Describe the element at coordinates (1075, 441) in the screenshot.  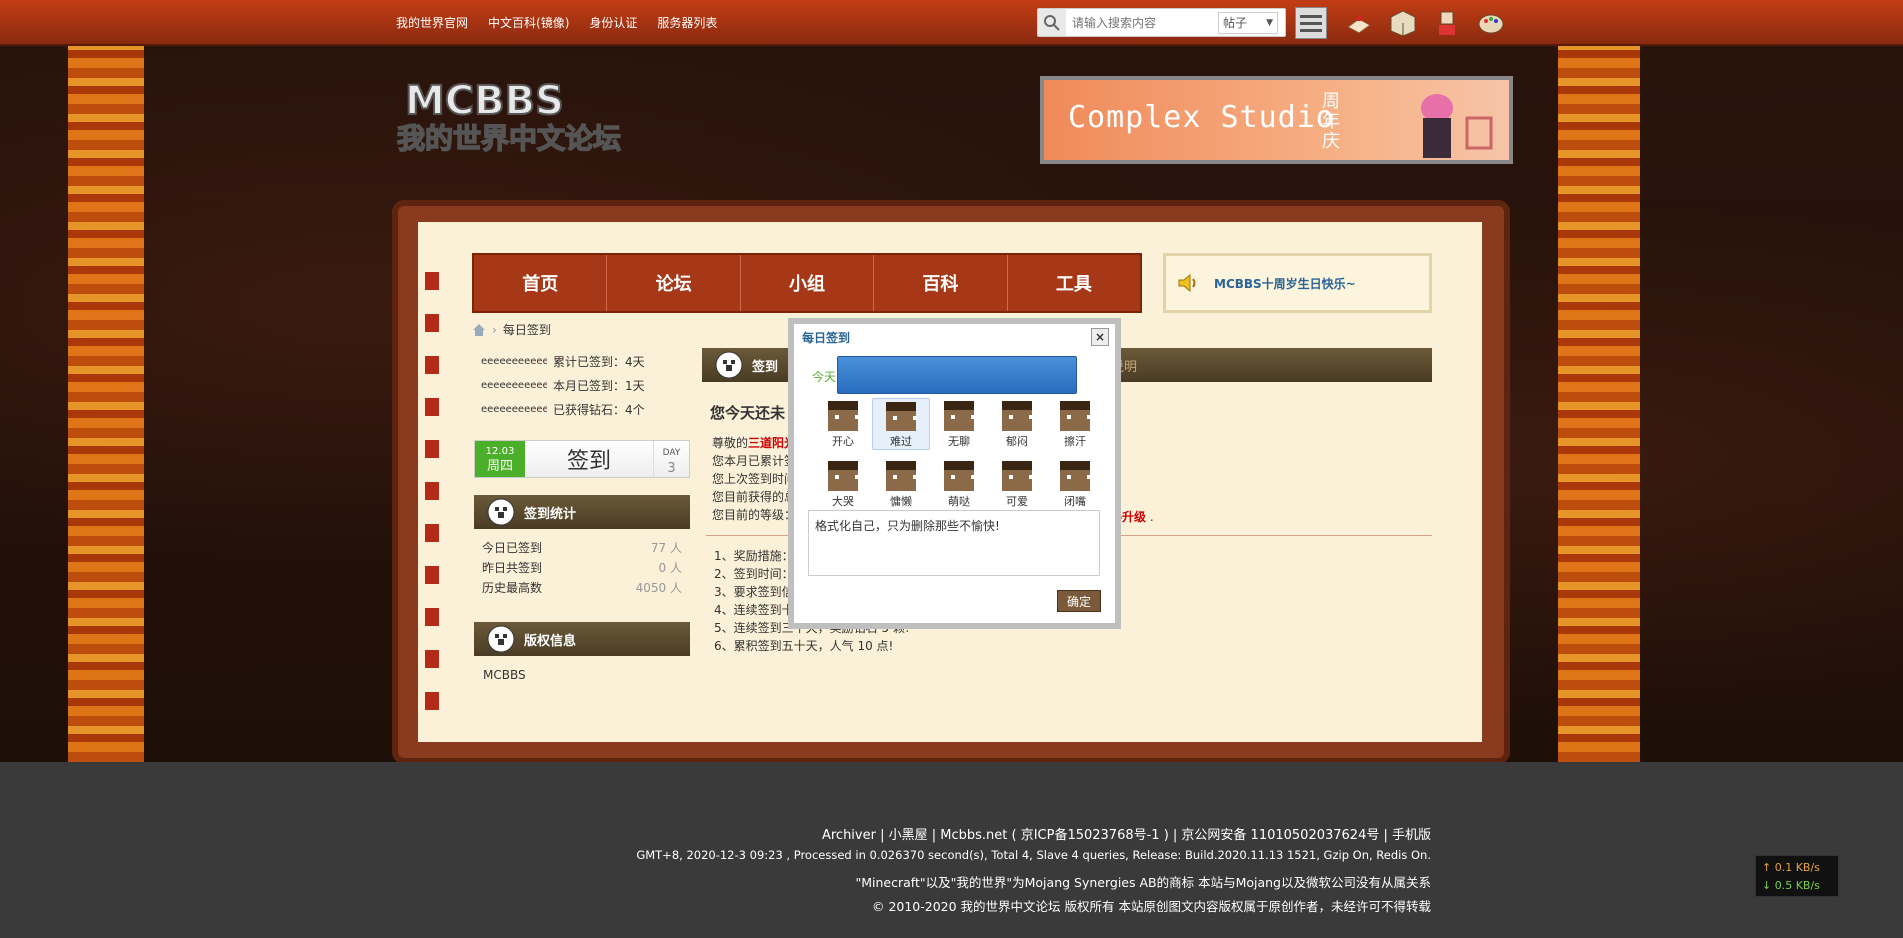
I see `mood-label: 擦汗` at that location.